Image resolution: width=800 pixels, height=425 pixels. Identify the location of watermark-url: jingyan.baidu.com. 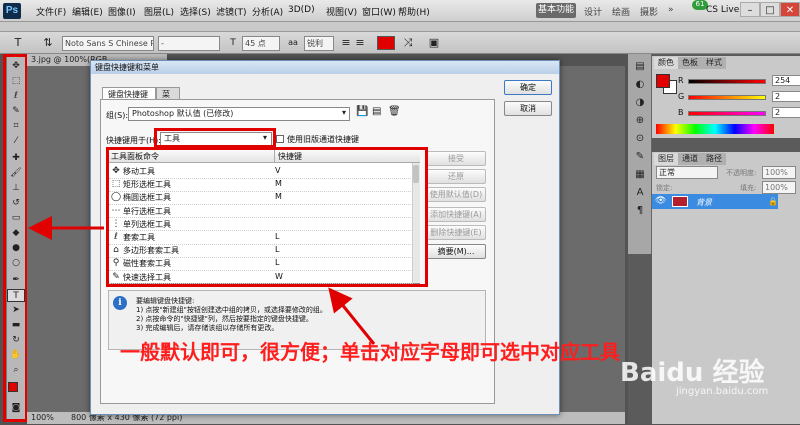
(722, 391).